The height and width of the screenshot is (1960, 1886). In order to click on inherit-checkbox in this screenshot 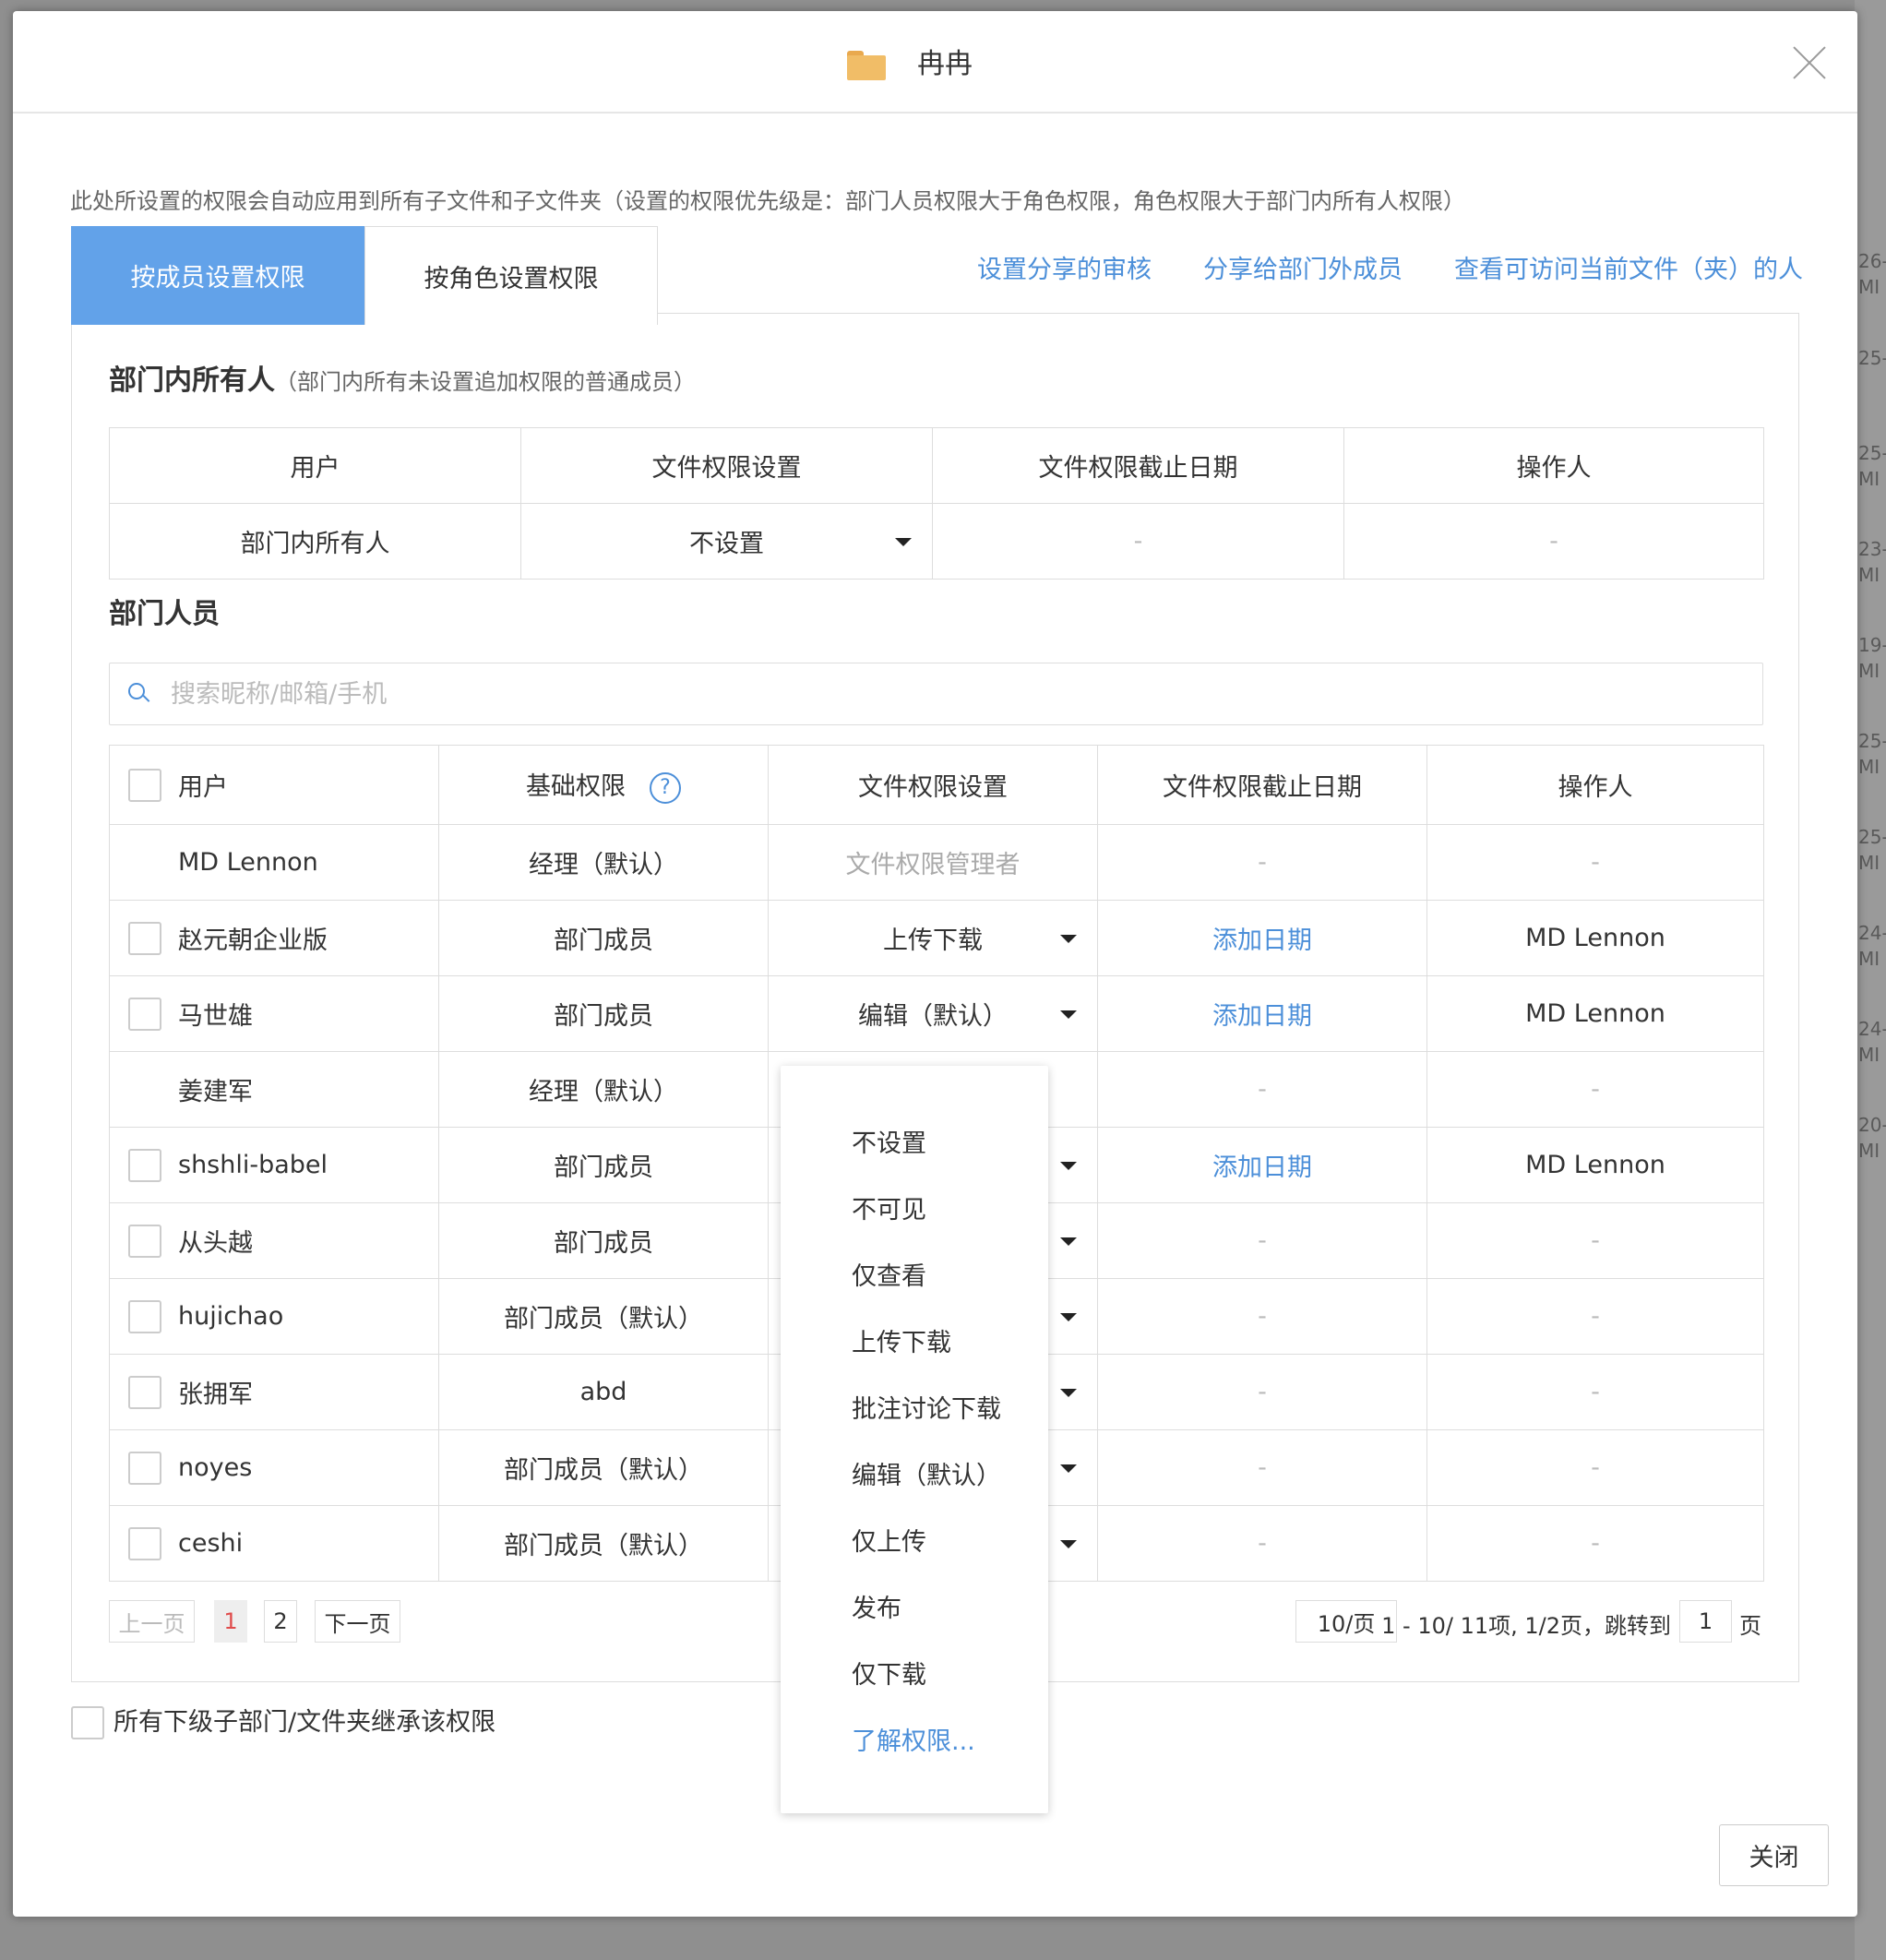, I will do `click(87, 1722)`.